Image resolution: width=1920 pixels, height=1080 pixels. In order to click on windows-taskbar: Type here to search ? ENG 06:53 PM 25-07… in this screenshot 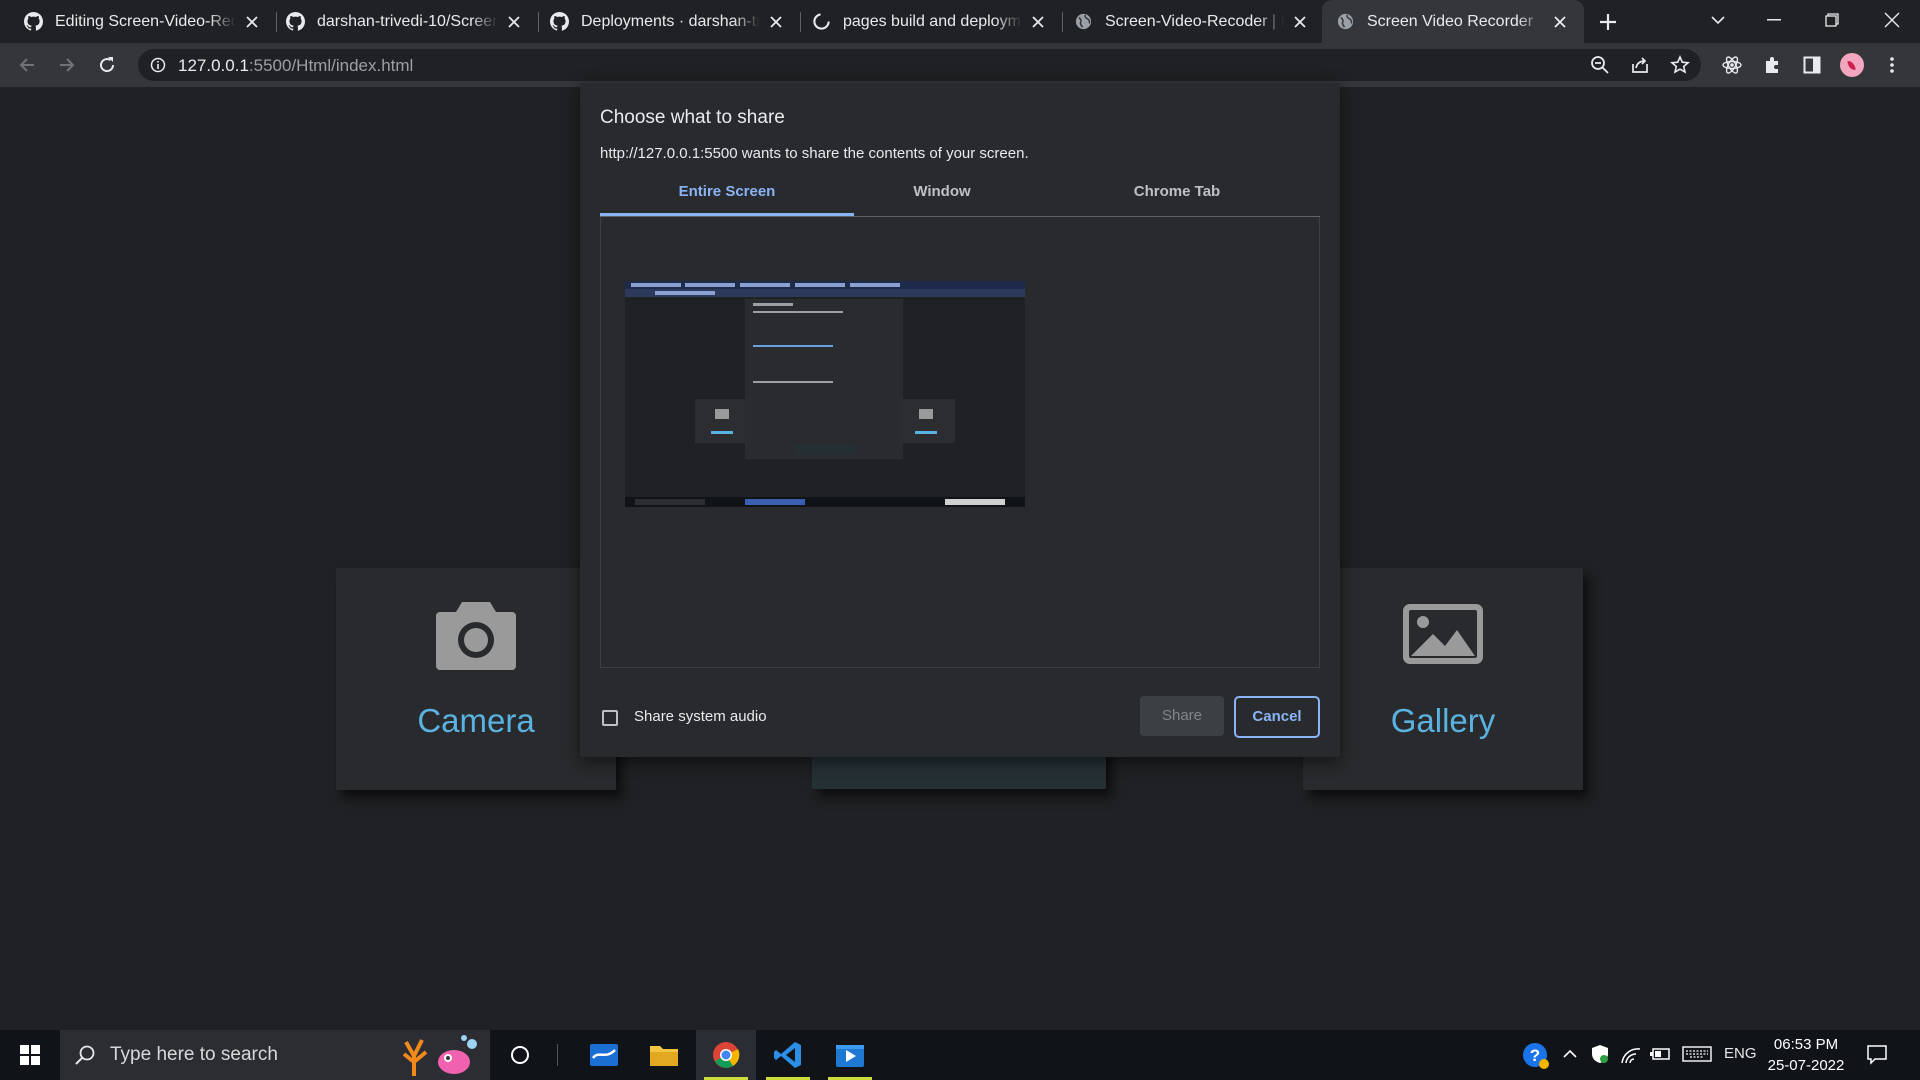, I will do `click(960, 1055)`.